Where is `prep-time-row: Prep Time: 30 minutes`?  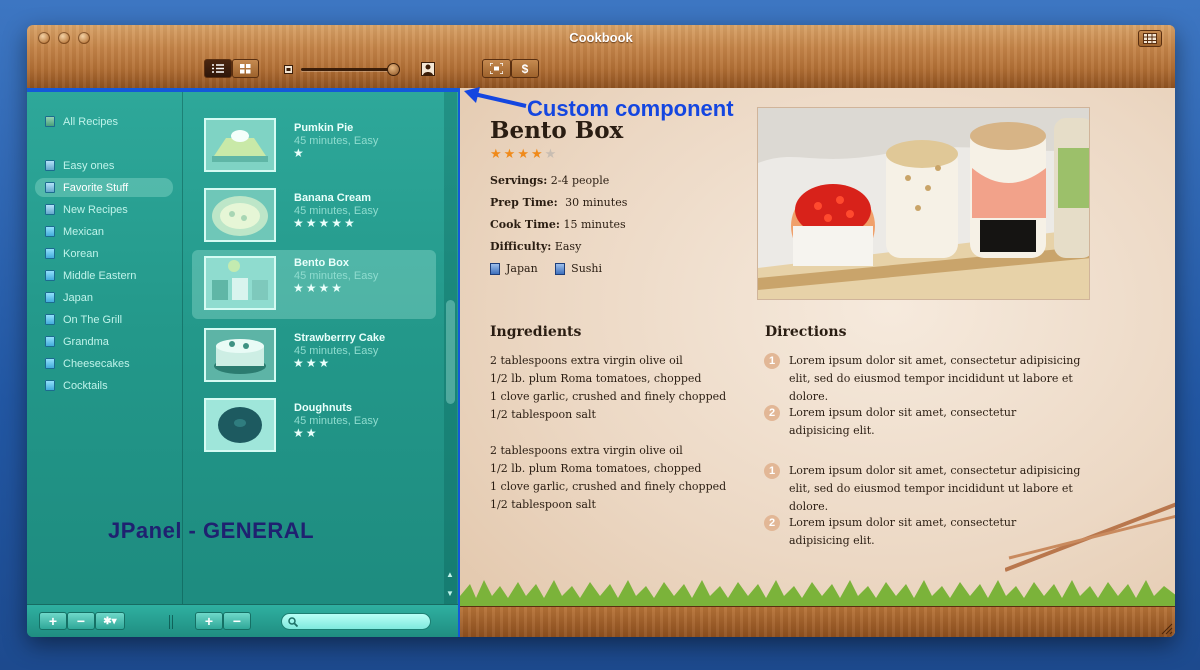 prep-time-row: Prep Time: 30 minutes is located at coordinates (558, 202).